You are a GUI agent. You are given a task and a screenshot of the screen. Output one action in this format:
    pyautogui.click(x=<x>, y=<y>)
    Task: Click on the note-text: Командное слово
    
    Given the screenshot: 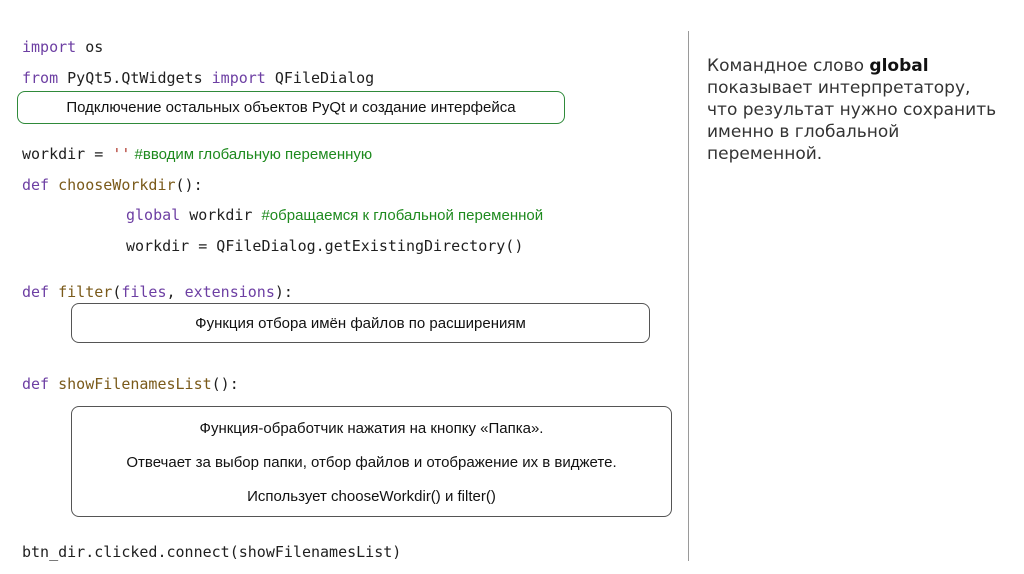 What is the action you would take?
    pyautogui.click(x=788, y=66)
    